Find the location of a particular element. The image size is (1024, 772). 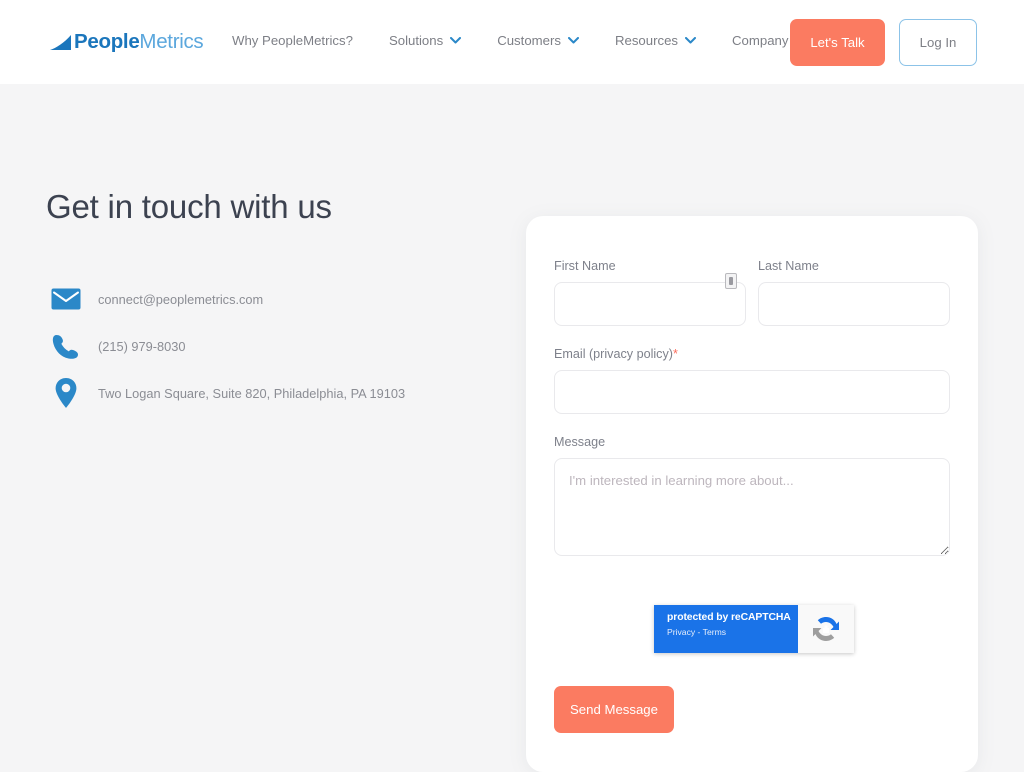

contact-row-email: connect@peoplemetrics.com is located at coordinates (266, 299).